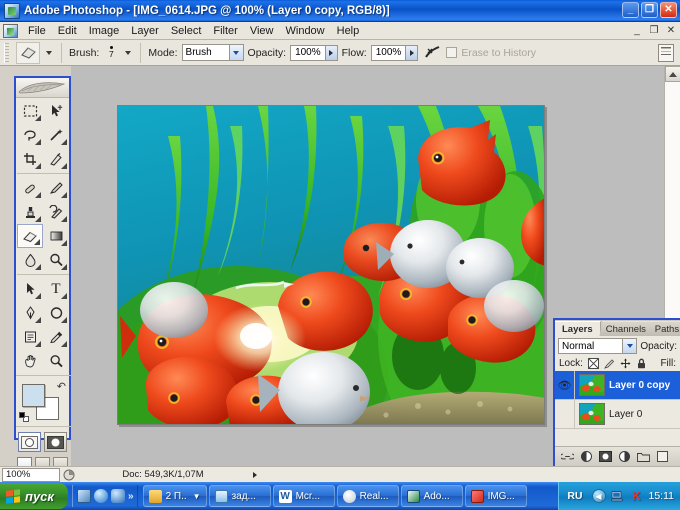  I want to click on lock-all-icon, so click(641, 363).